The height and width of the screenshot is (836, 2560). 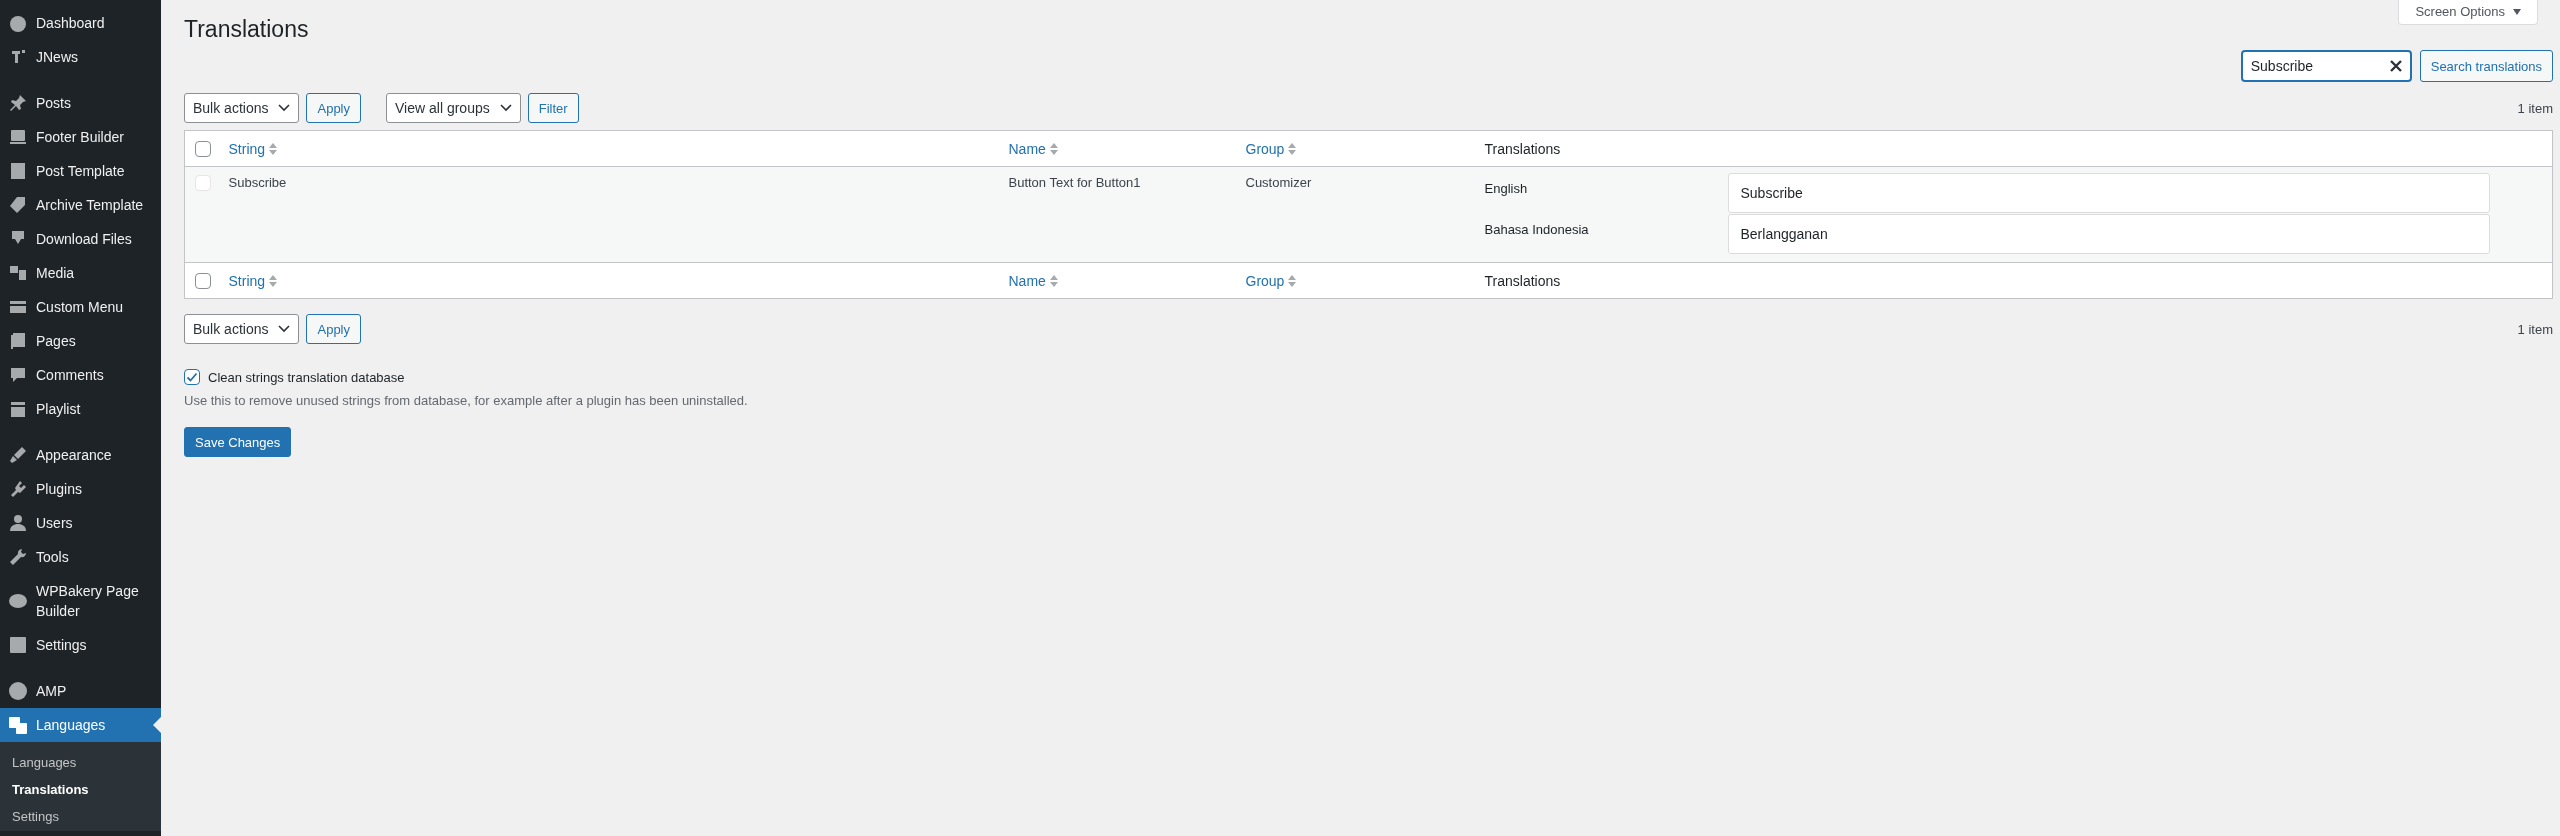 I want to click on language-label: Bahasa Indonesia, so click(x=1537, y=229).